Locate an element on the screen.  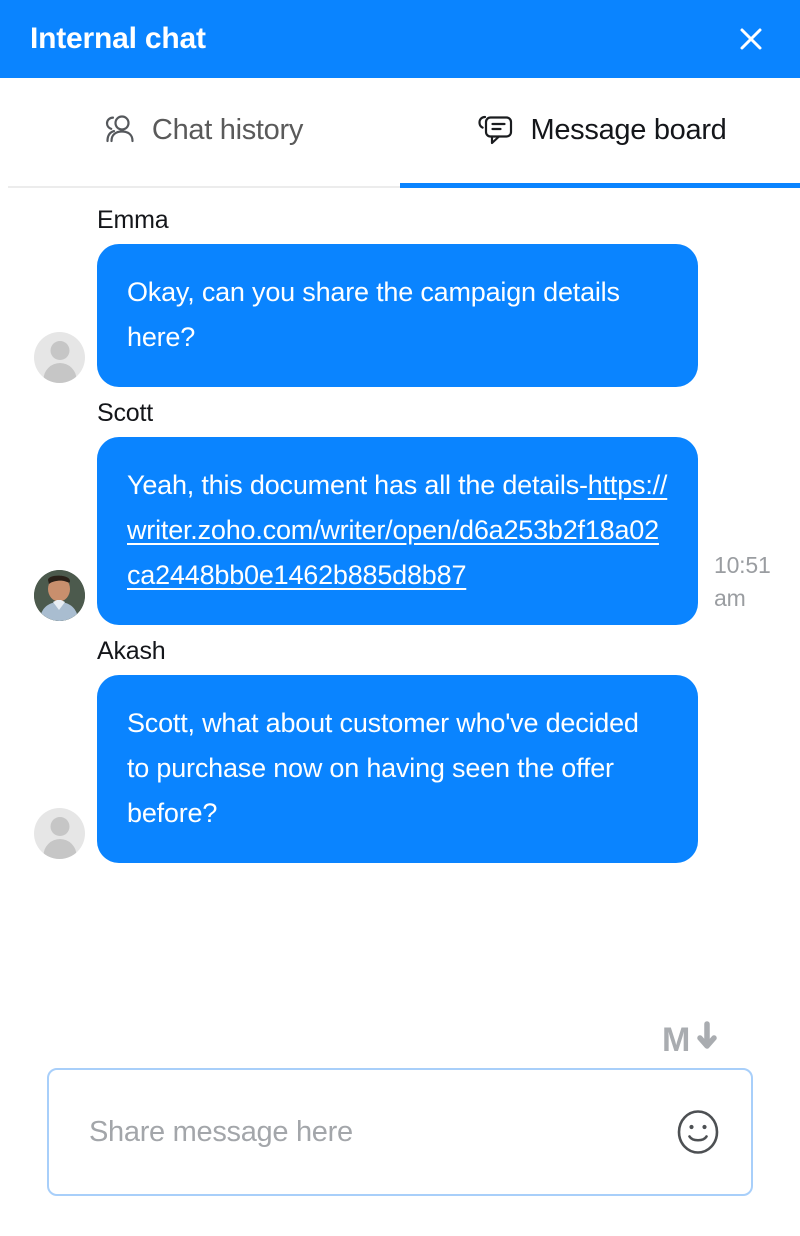
emoji-button is located at coordinates (698, 1132).